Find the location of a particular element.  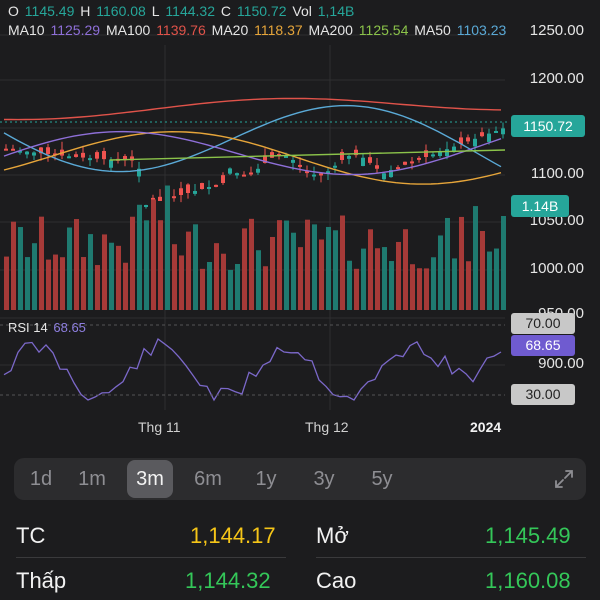

range-1y-button: 1y is located at coordinates (266, 479).